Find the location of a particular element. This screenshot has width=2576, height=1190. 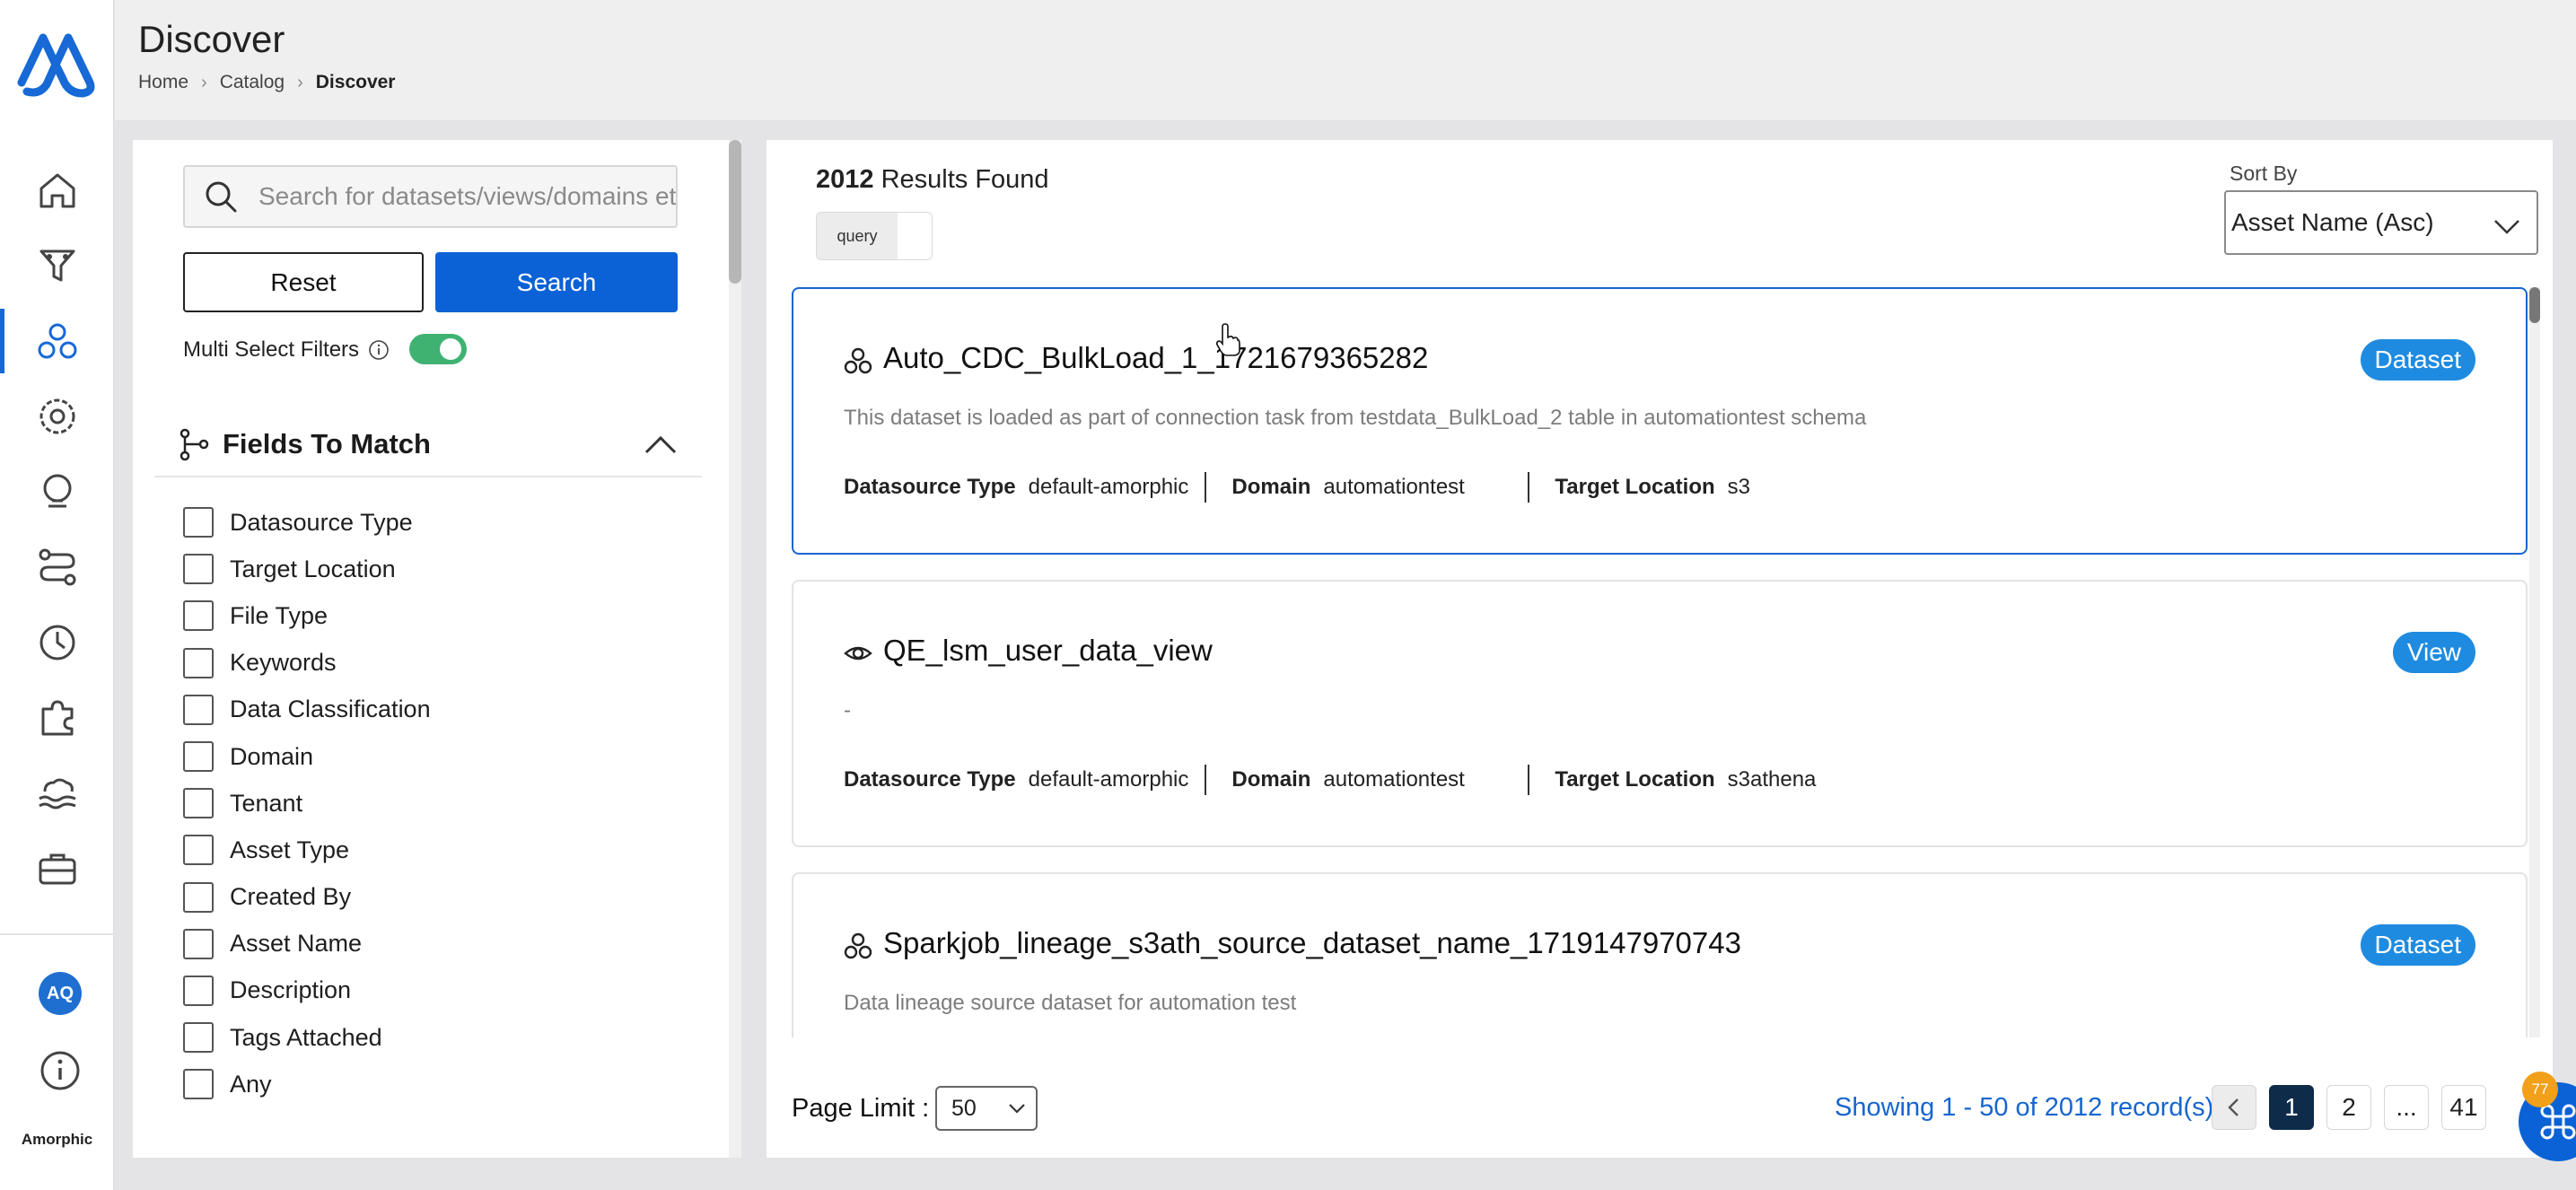

lamp-icon is located at coordinates (57, 491).